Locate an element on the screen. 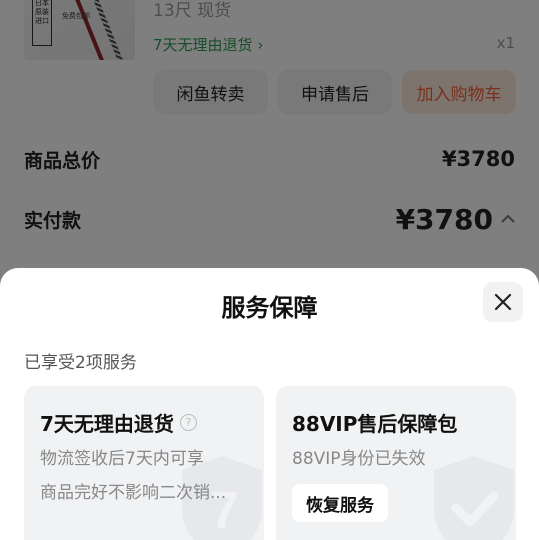  shield-check-icon is located at coordinates (474, 498).